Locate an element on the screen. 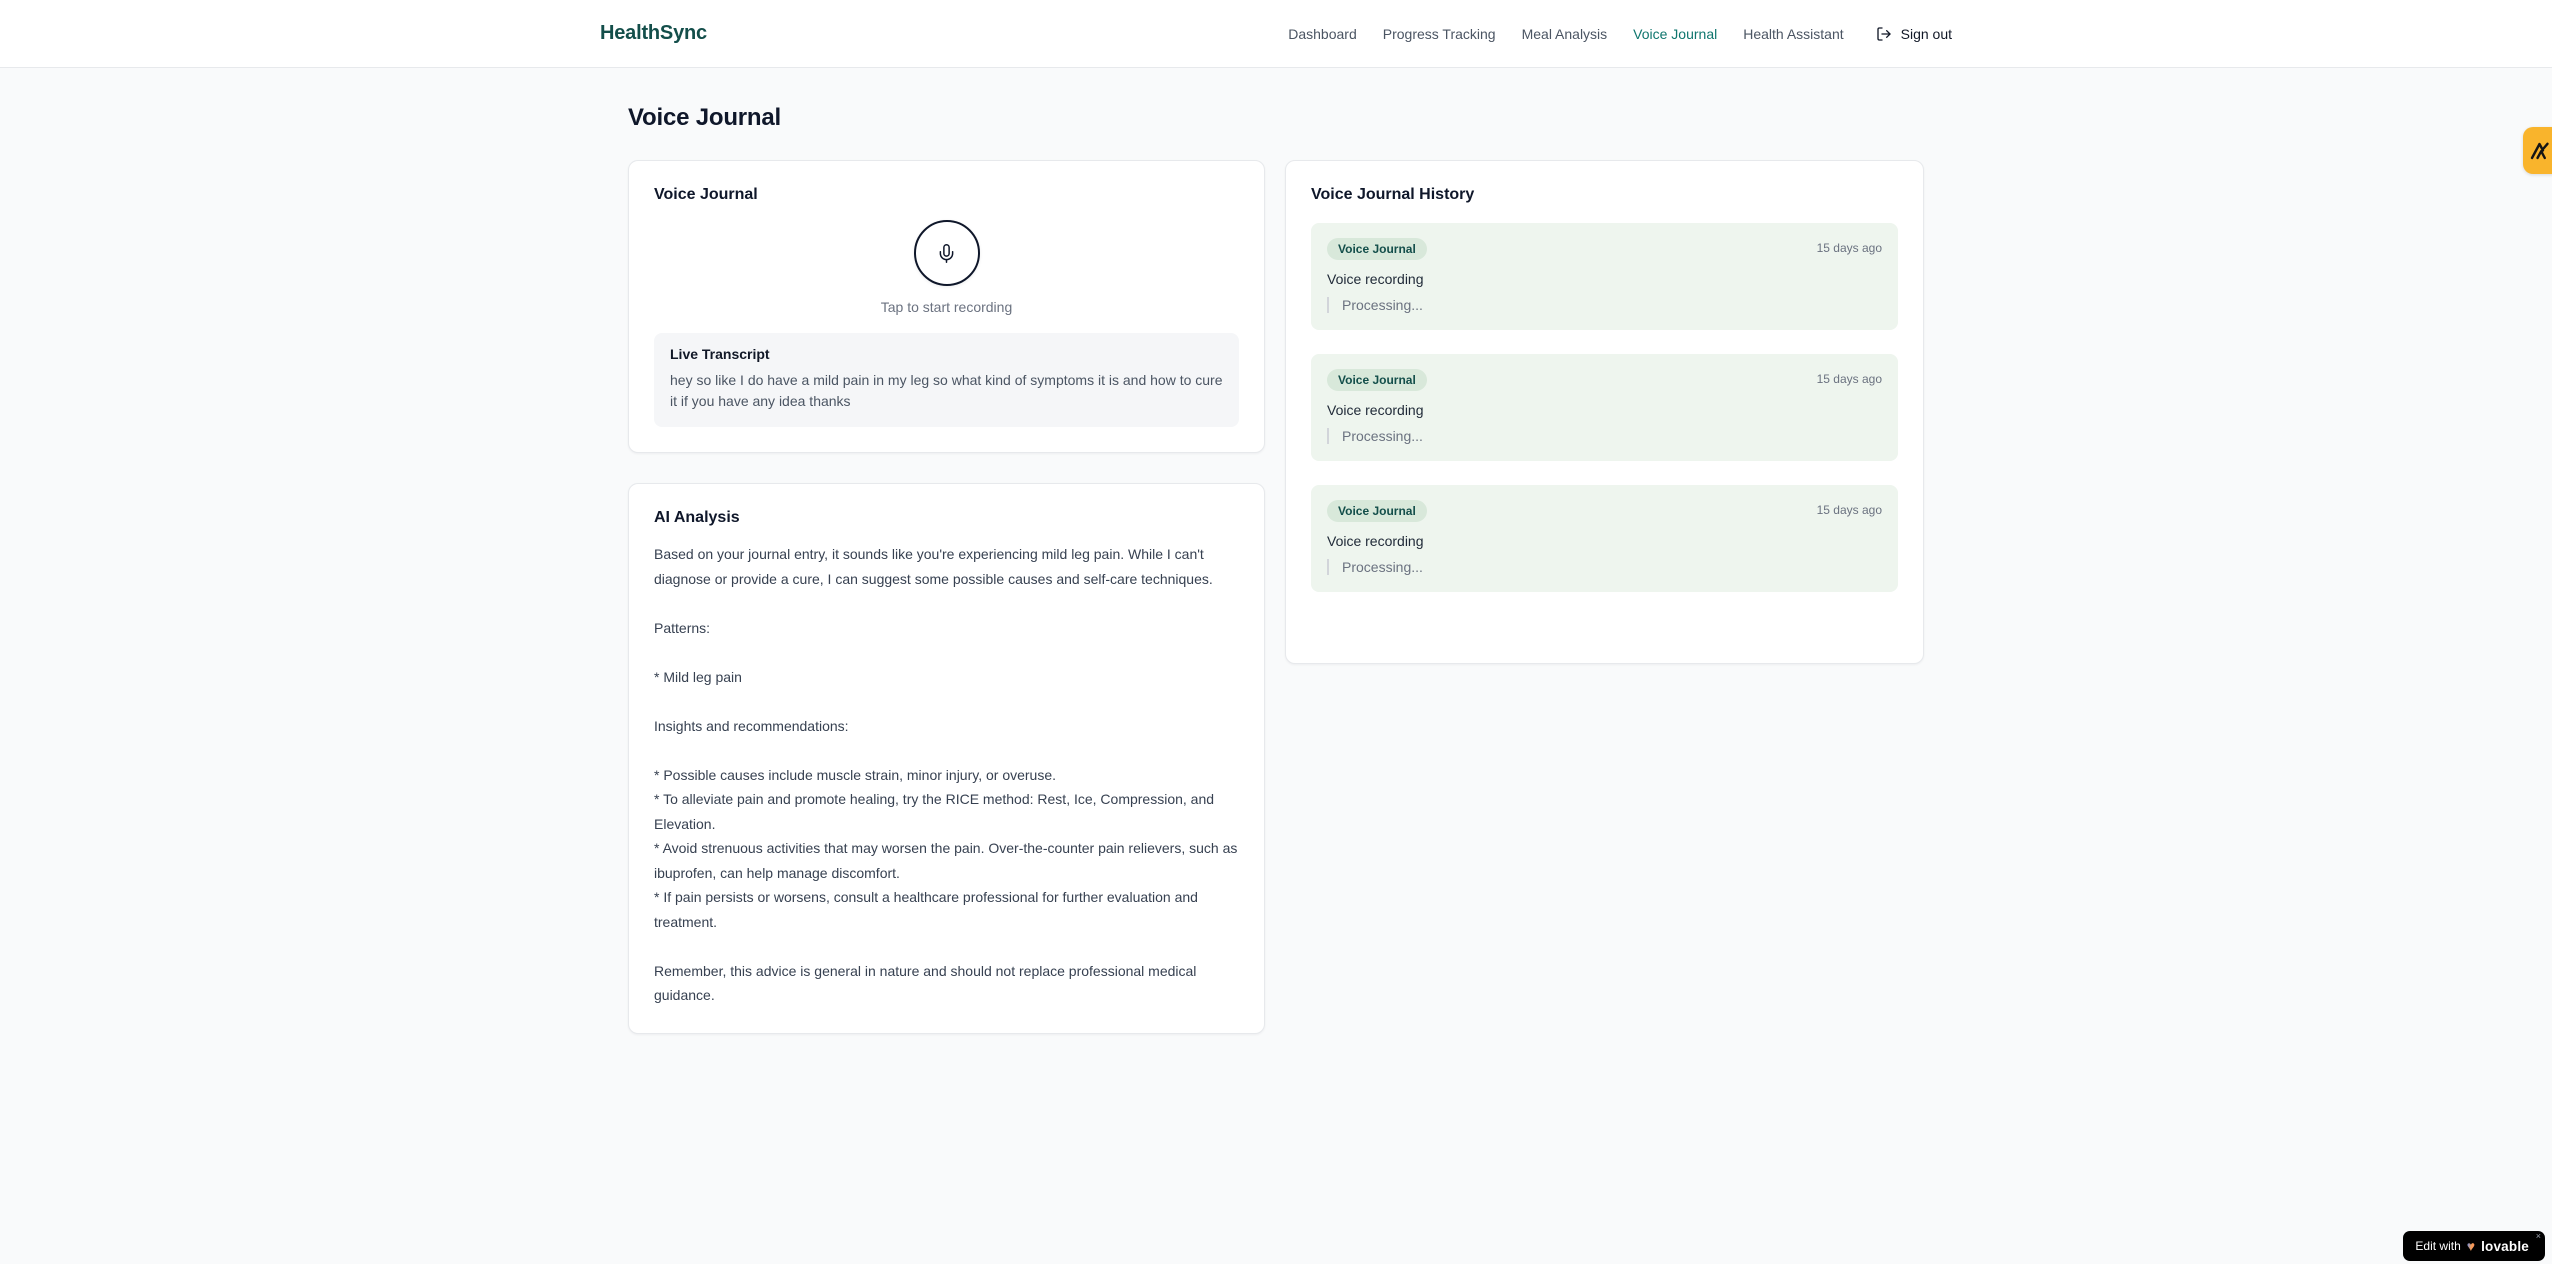 The height and width of the screenshot is (1264, 2552). record-hint-text: Tap to start recording is located at coordinates (946, 307).